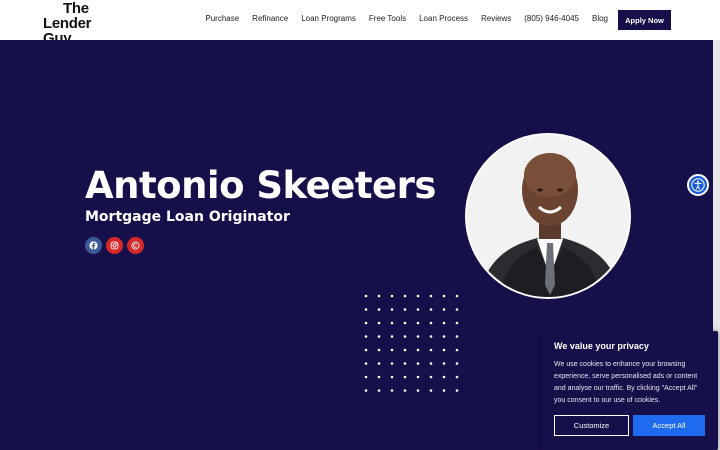 The height and width of the screenshot is (450, 720). I want to click on nav-item-loan-process: Loan Process, so click(443, 18).